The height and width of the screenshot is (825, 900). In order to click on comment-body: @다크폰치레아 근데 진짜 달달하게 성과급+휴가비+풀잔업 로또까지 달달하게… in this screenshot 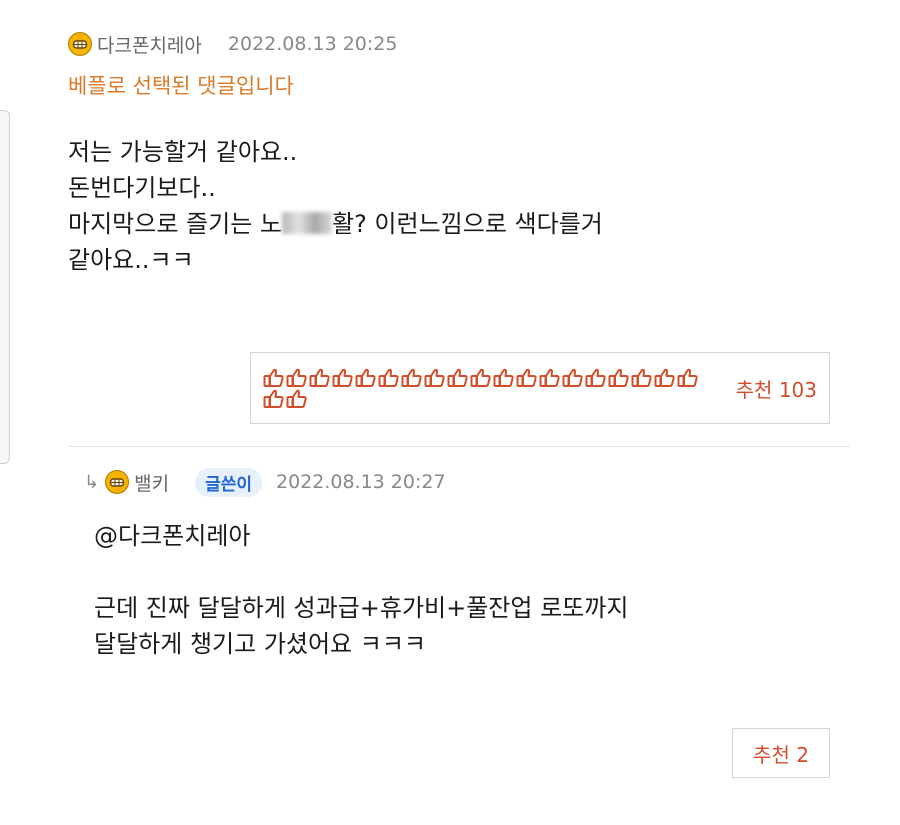, I will do `click(467, 590)`.